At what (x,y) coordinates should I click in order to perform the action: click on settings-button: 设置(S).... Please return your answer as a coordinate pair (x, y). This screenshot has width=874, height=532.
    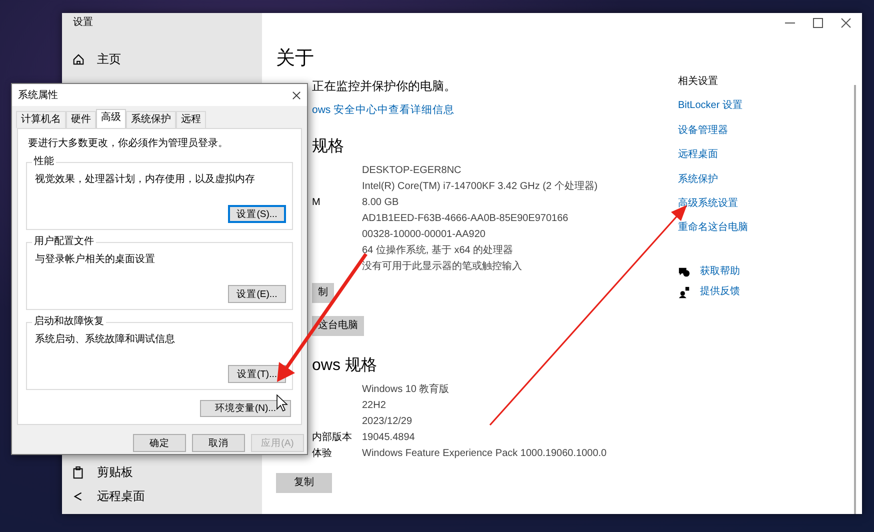
    Looking at the image, I should click on (257, 214).